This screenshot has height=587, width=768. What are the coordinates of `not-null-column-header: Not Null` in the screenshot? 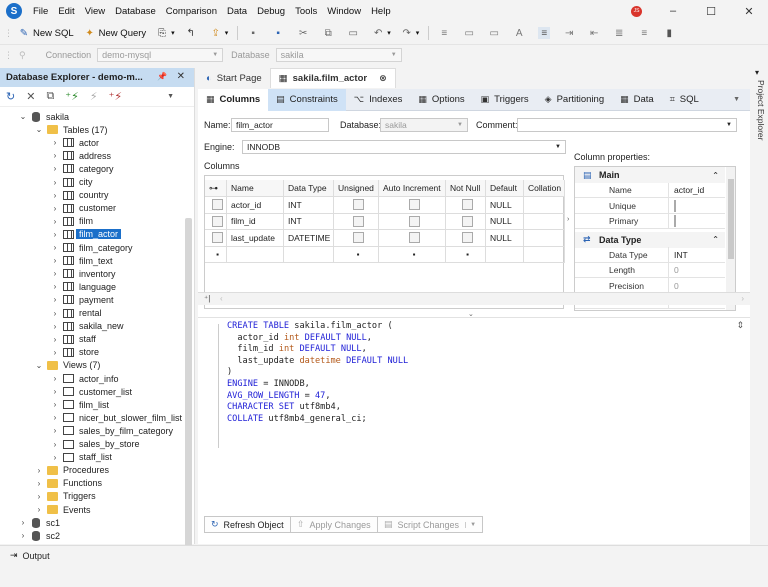 It's located at (466, 188).